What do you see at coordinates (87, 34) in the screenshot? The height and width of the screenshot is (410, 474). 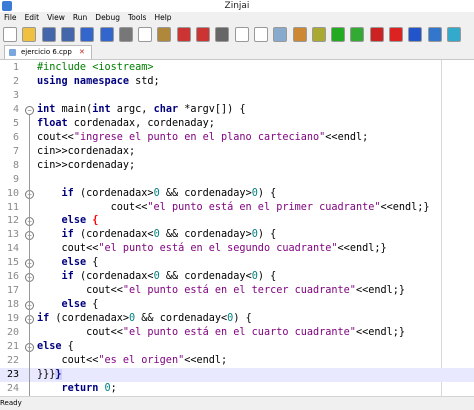 I see `undo-icon` at bounding box center [87, 34].